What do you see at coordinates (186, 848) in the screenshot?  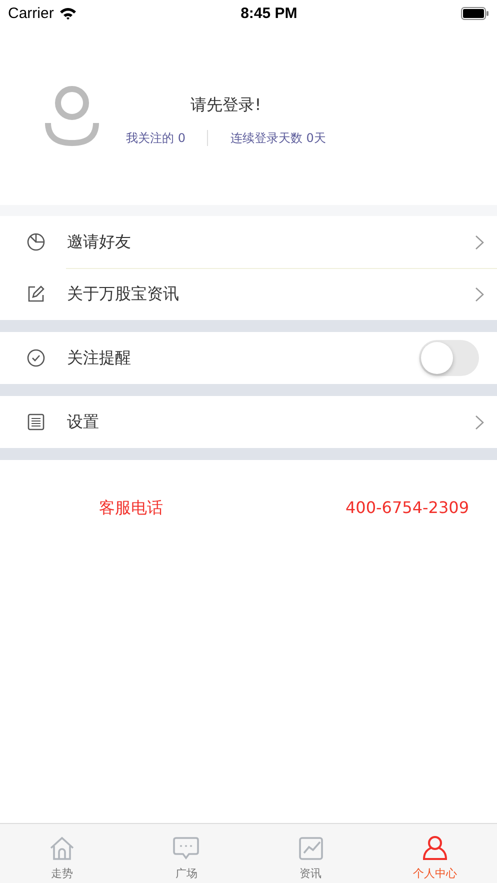 I see `chat-bubble-icon` at bounding box center [186, 848].